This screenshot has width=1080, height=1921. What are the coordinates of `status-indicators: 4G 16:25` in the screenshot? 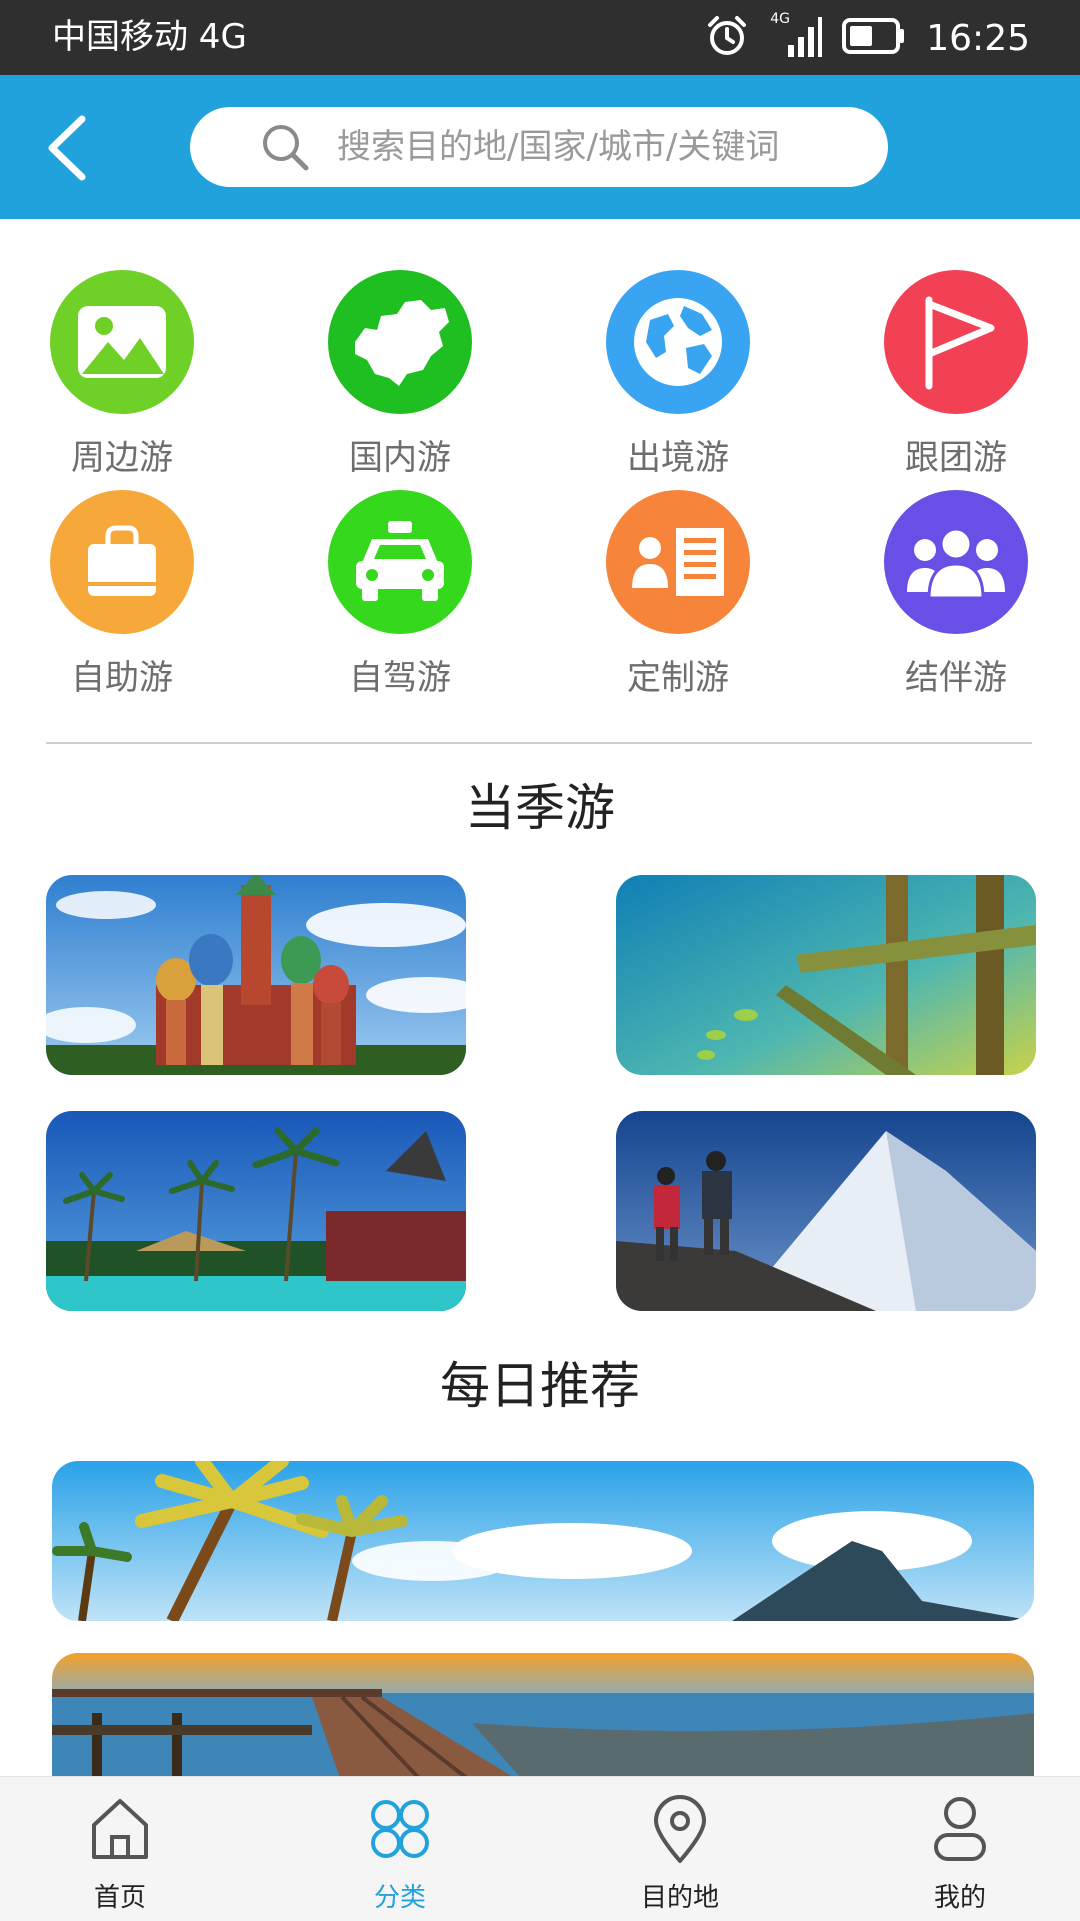 It's located at (867, 37).